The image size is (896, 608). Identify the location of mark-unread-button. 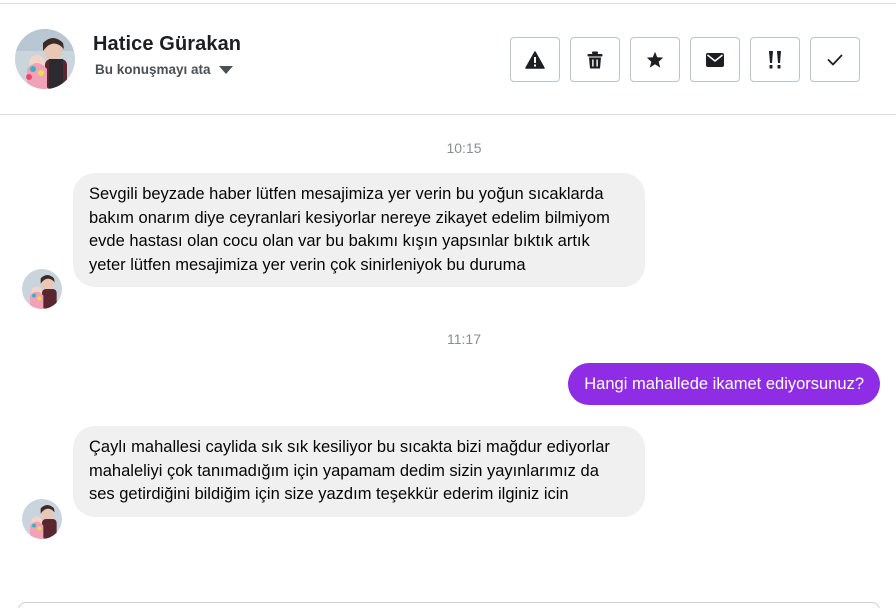
(715, 59).